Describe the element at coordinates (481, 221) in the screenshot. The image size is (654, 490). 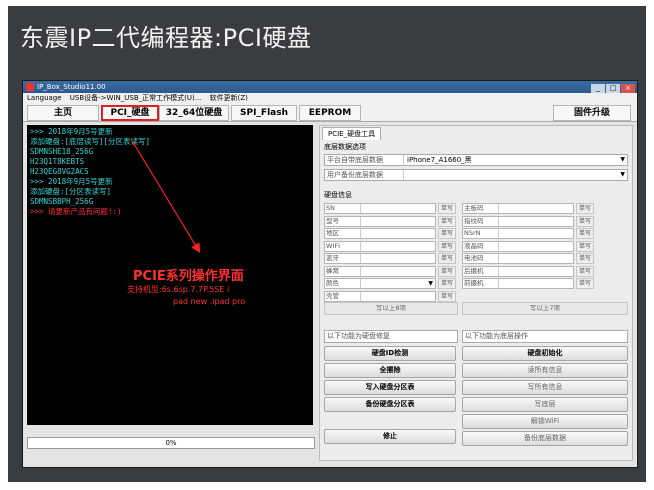
I see `info-field-label: 指纹码` at that location.